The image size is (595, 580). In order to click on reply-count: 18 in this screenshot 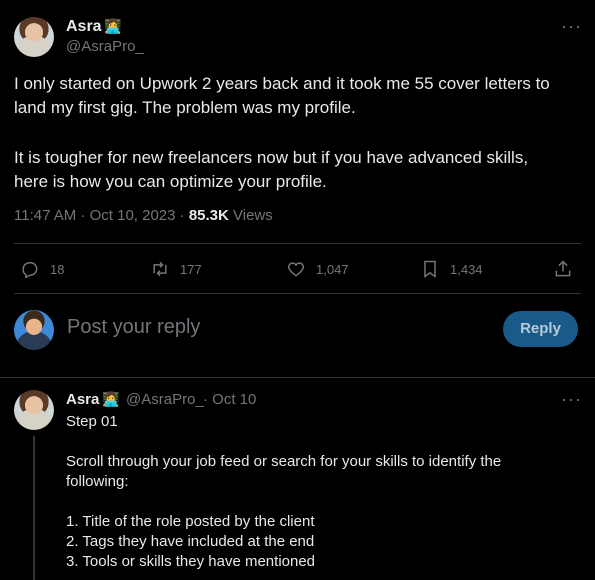, I will do `click(57, 269)`.